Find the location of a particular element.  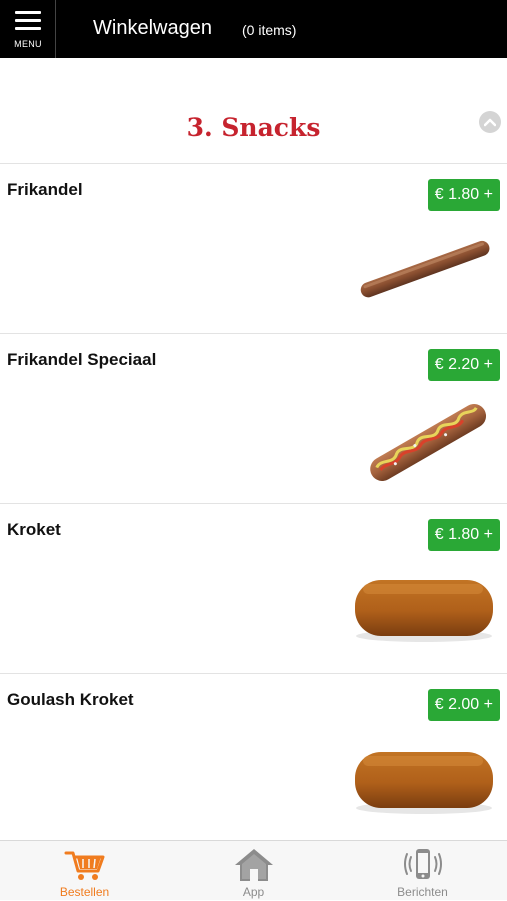

phone-vibrate-icon is located at coordinates (423, 864).